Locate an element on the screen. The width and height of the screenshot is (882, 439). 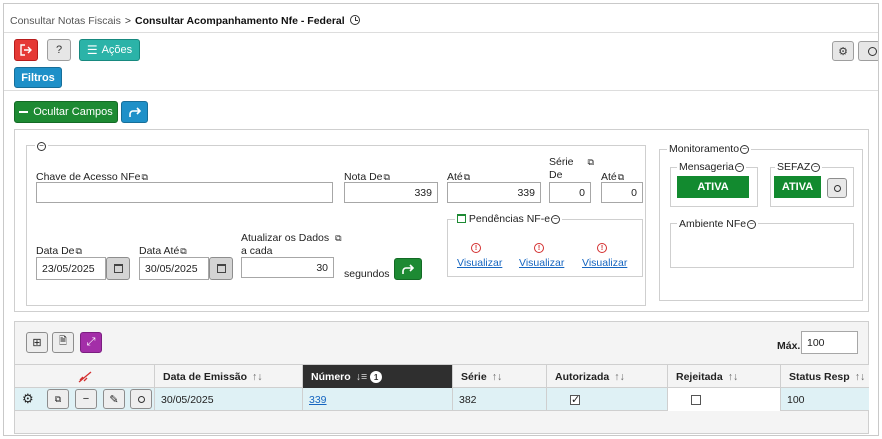
exit-button is located at coordinates (26, 50).